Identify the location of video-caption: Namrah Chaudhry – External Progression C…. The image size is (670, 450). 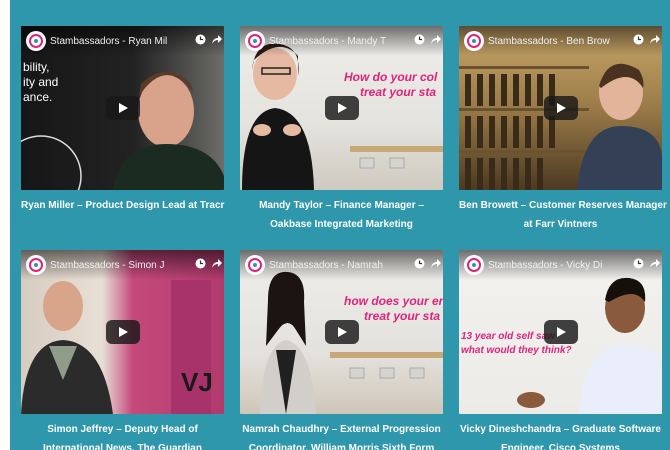
(341, 435).